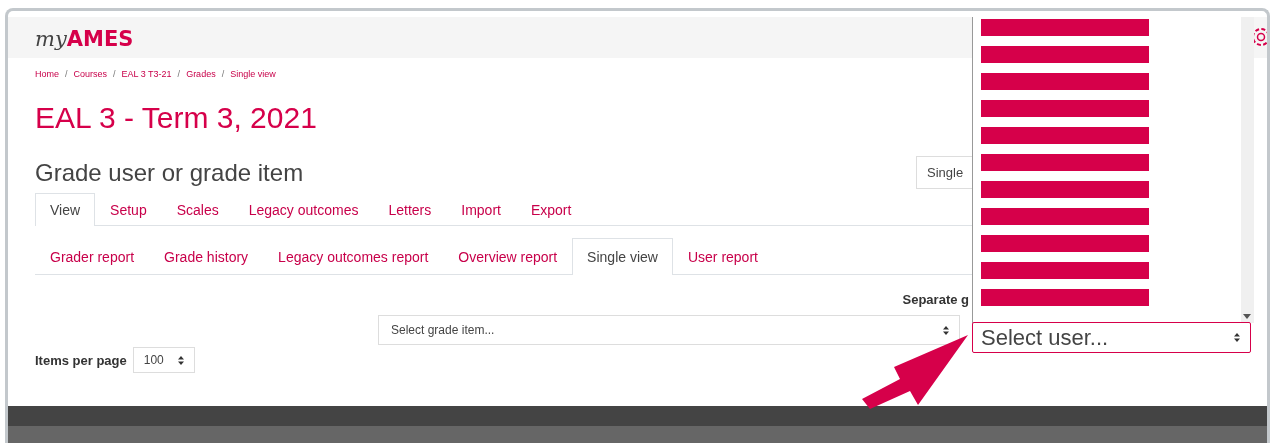  I want to click on report-tab: User report, so click(722, 256).